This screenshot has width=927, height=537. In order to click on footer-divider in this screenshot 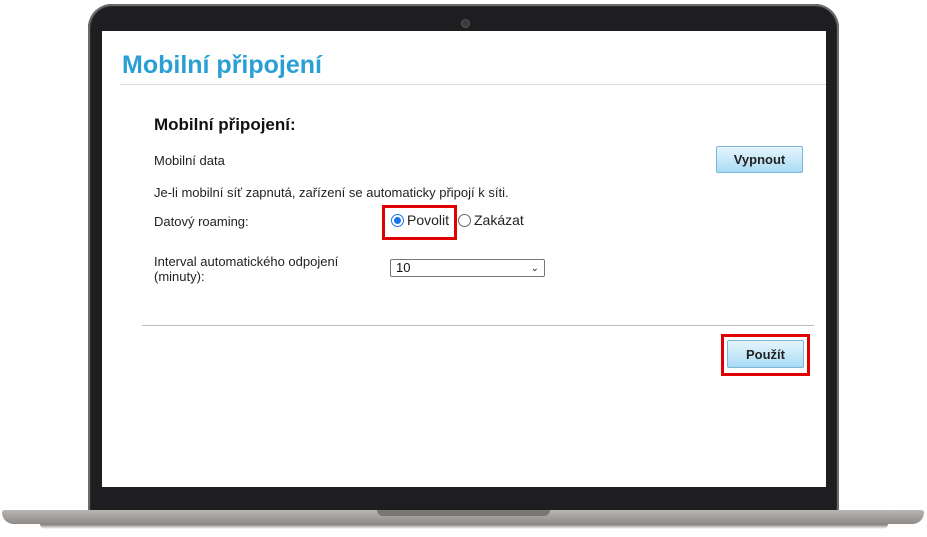, I will do `click(478, 325)`.